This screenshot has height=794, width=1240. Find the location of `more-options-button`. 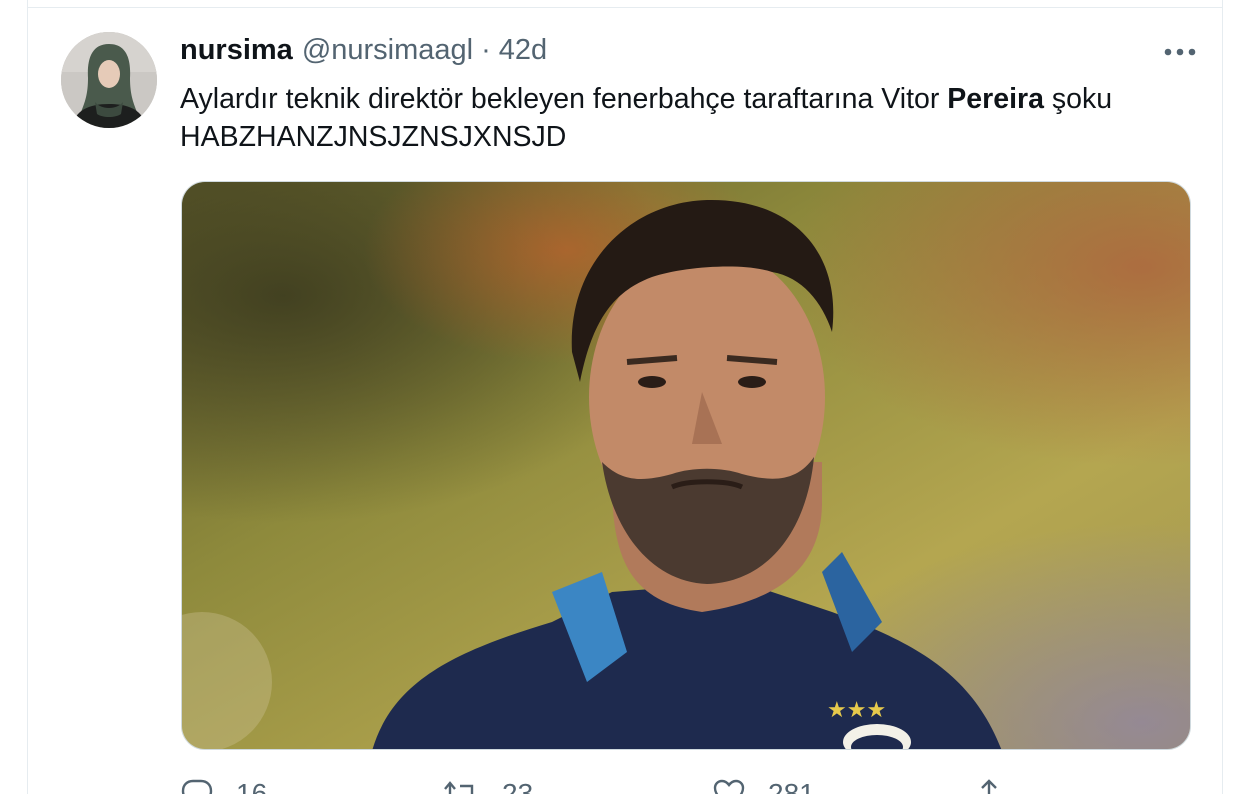

more-options-button is located at coordinates (1180, 52).